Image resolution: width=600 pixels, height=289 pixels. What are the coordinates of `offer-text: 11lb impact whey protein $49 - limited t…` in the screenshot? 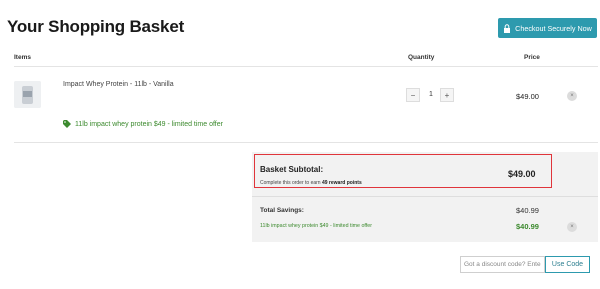 It's located at (149, 124).